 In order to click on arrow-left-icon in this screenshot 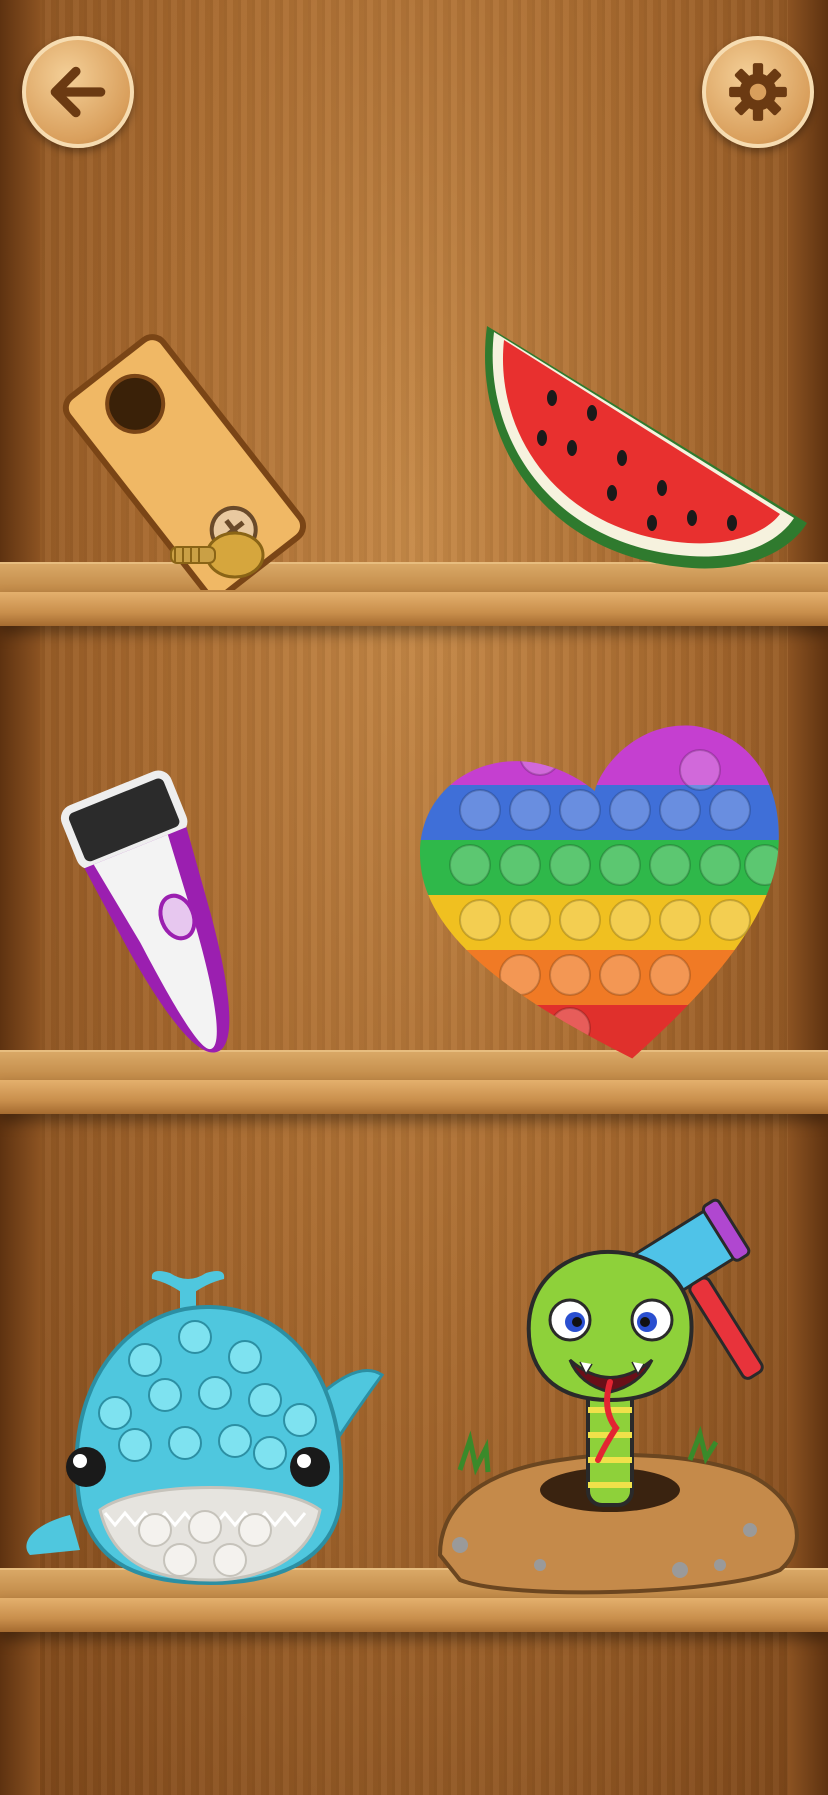, I will do `click(78, 92)`.